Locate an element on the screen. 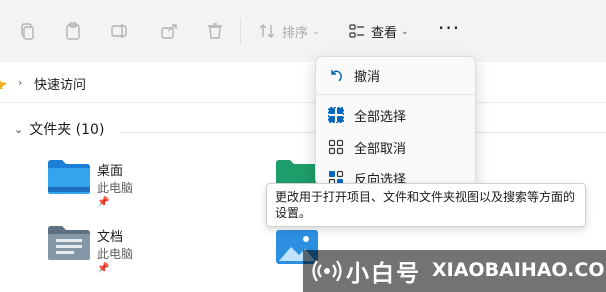  documents-folder-icon is located at coordinates (69, 245).